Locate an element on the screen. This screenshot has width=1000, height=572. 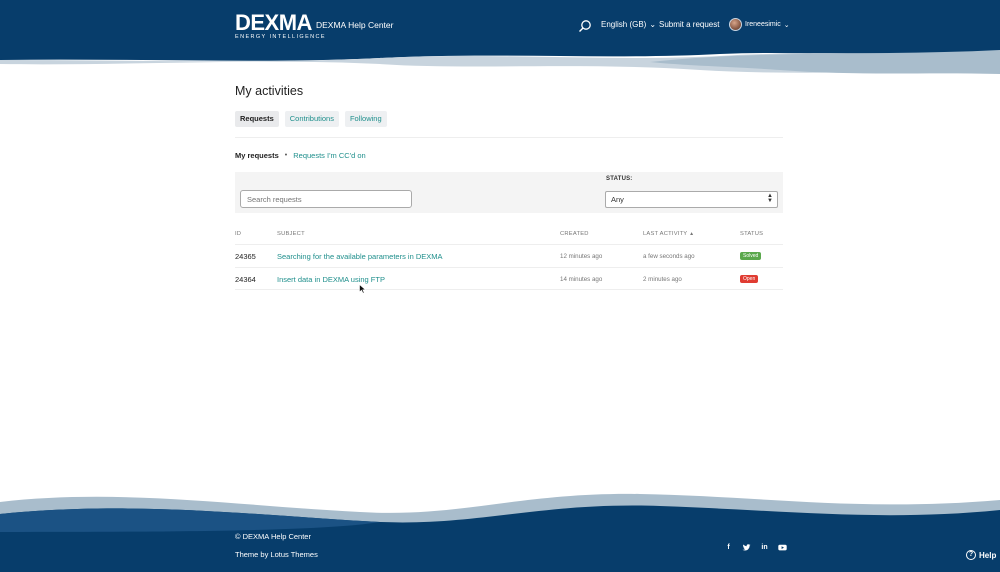
request-created: 14 minutes ago is located at coordinates (581, 279).